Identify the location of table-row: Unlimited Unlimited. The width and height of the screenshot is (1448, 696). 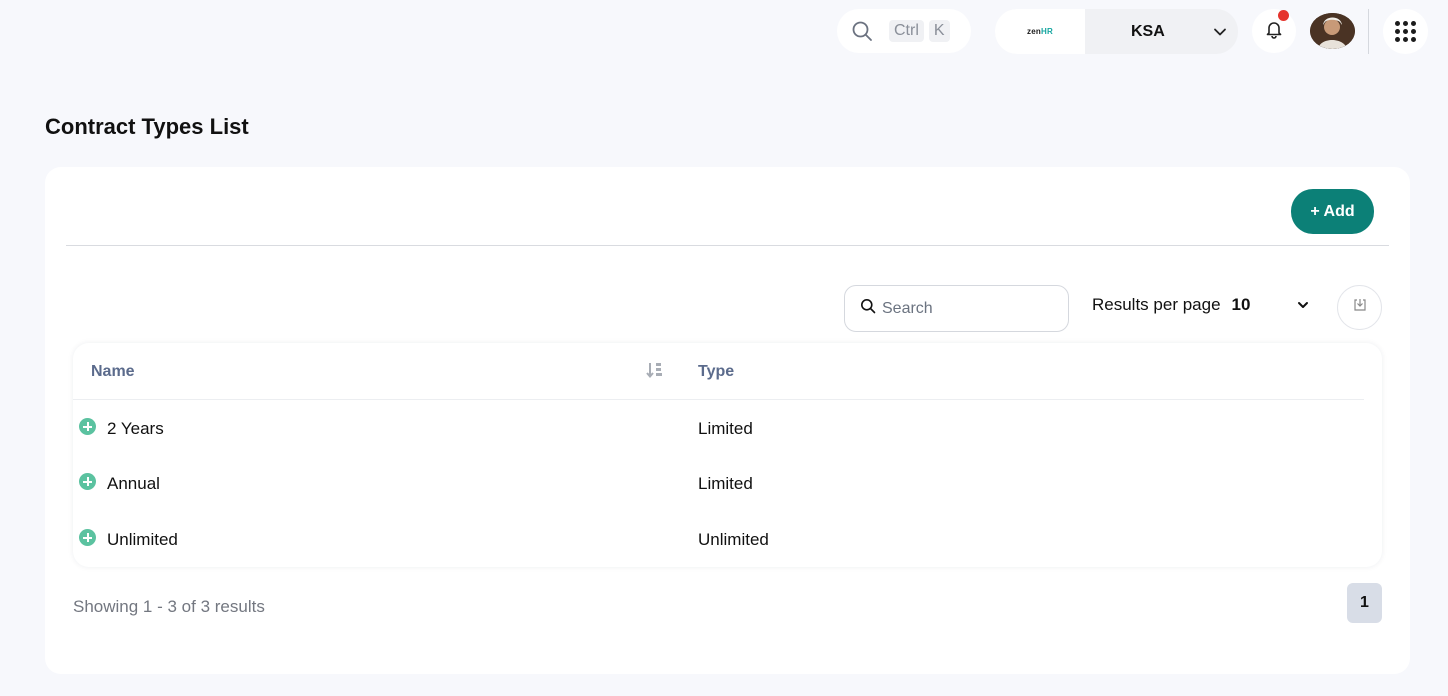
(718, 538).